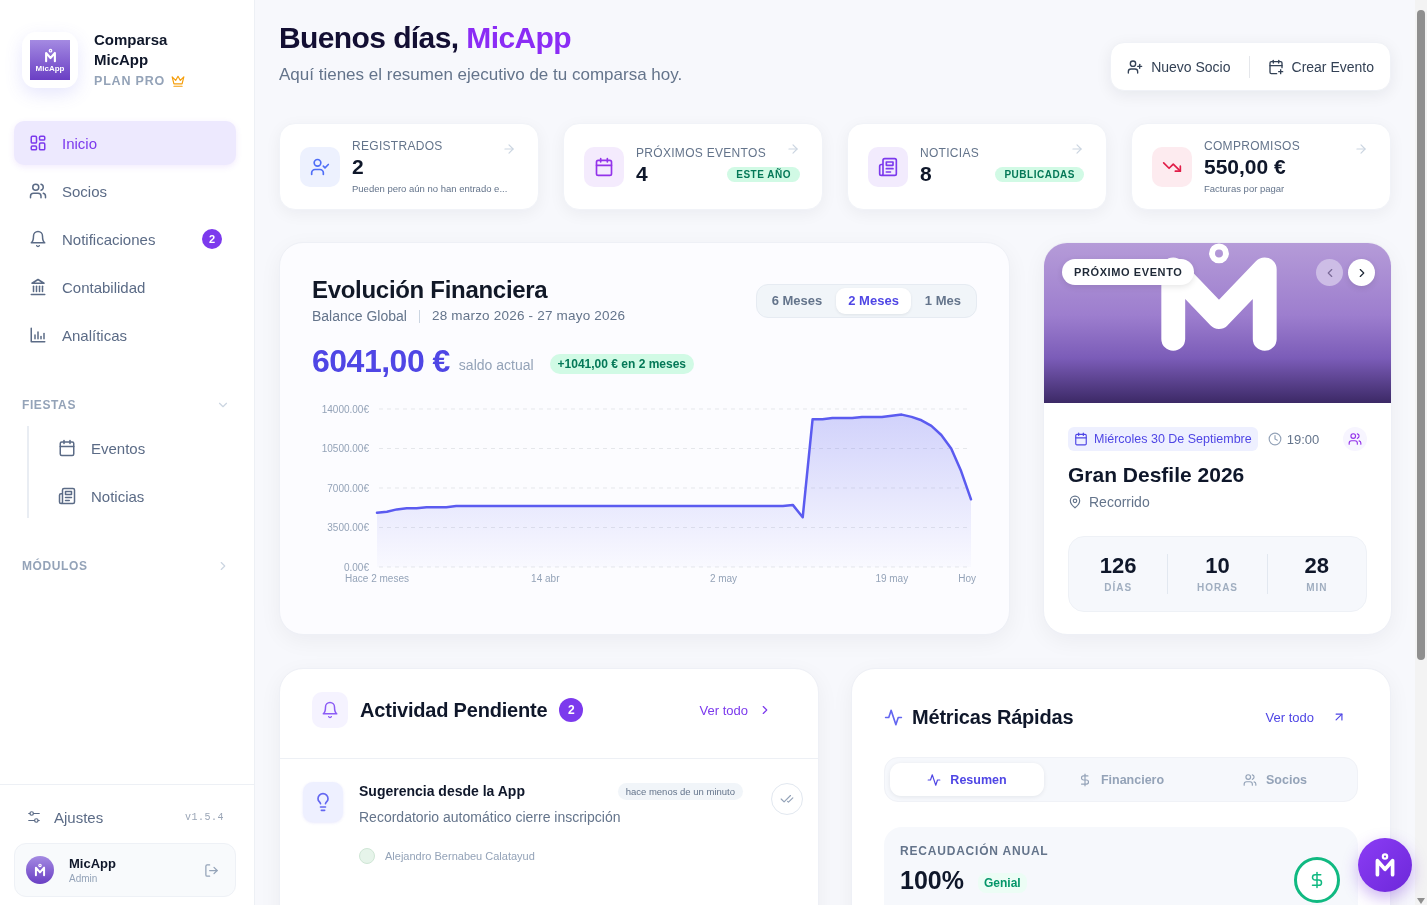 This screenshot has width=1427, height=905. What do you see at coordinates (977, 166) in the screenshot?
I see `stat-card: NOTICIAS 8 PUBLICADAS` at bounding box center [977, 166].